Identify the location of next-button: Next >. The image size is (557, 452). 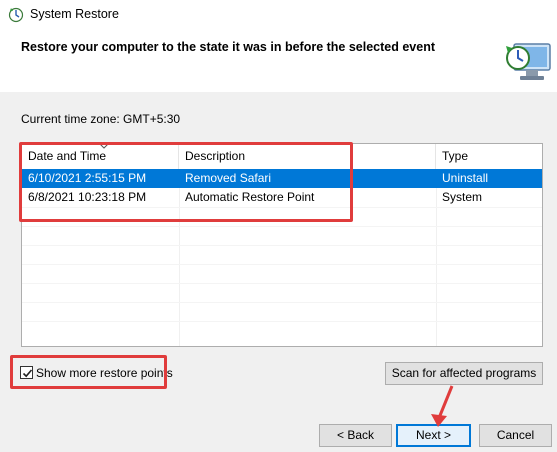
(433, 435).